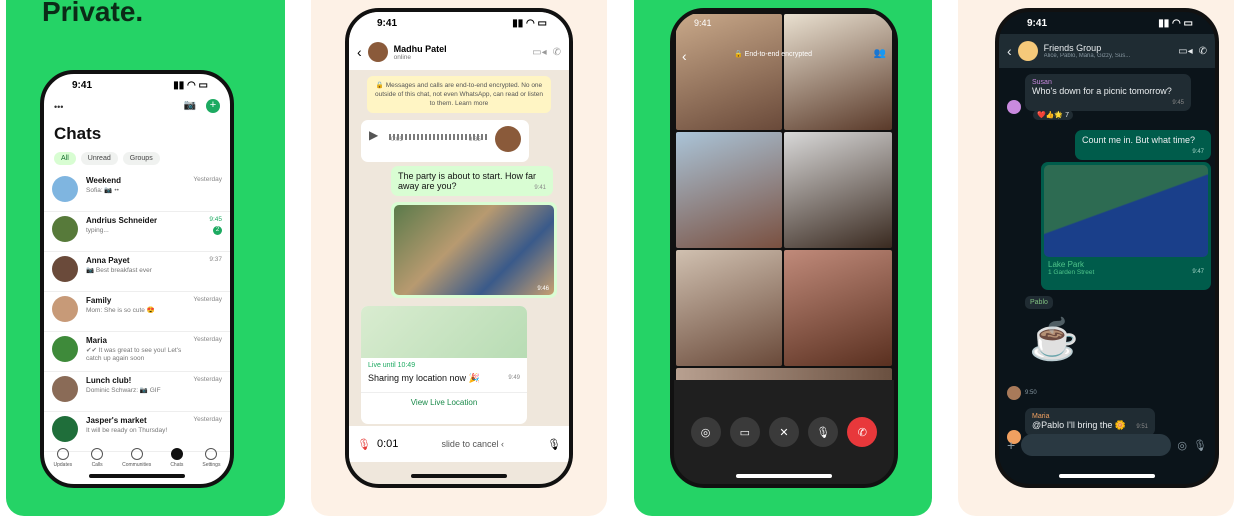  I want to click on nav-calls: Calls, so click(97, 458).